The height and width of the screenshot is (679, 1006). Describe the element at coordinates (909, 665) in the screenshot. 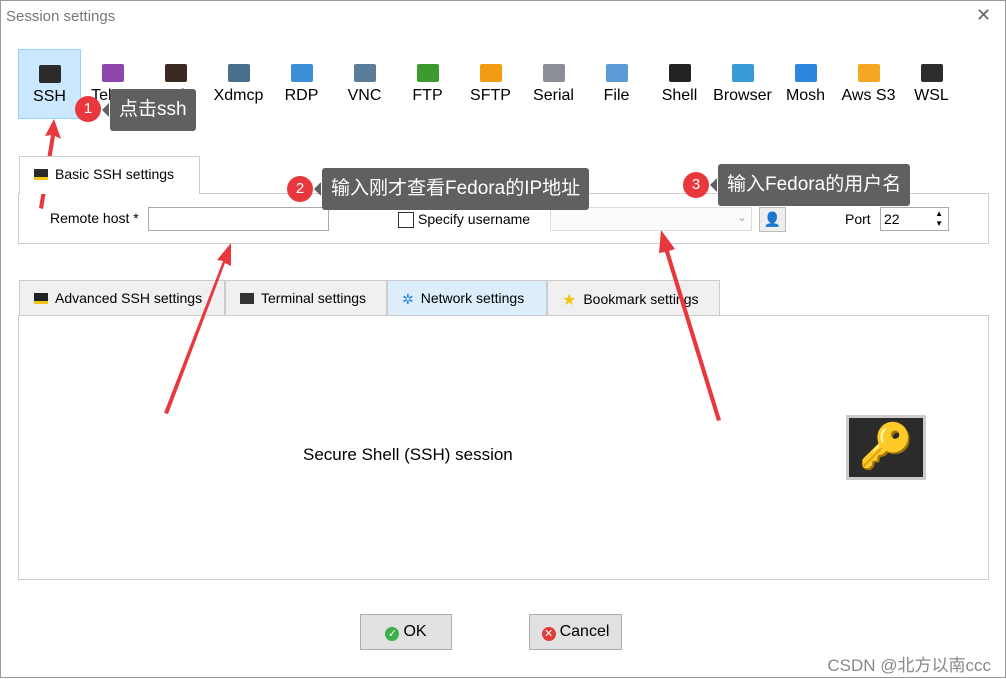

I see `watermark: CSDN @北方以南ccc` at that location.